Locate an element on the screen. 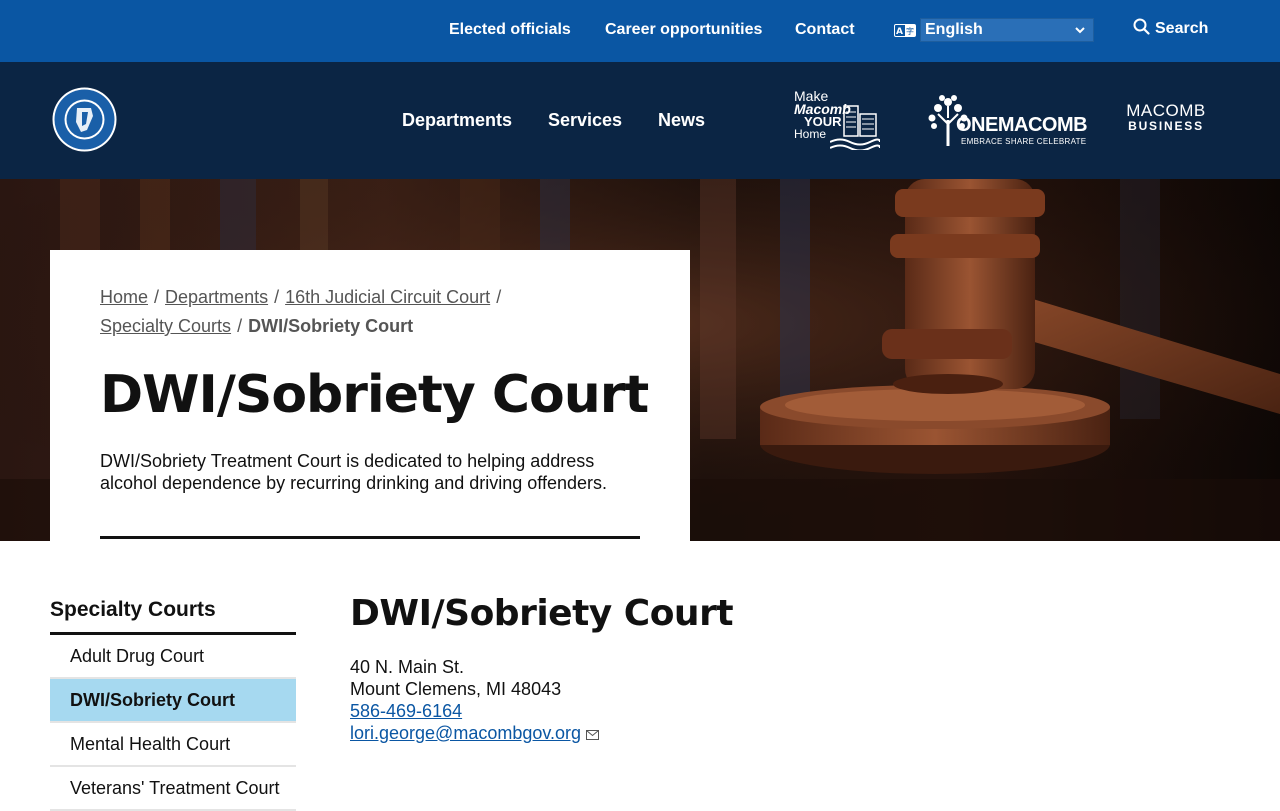  make-macomb-your-home-logo: Make Macomb YOUR Home is located at coordinates (838, 120).